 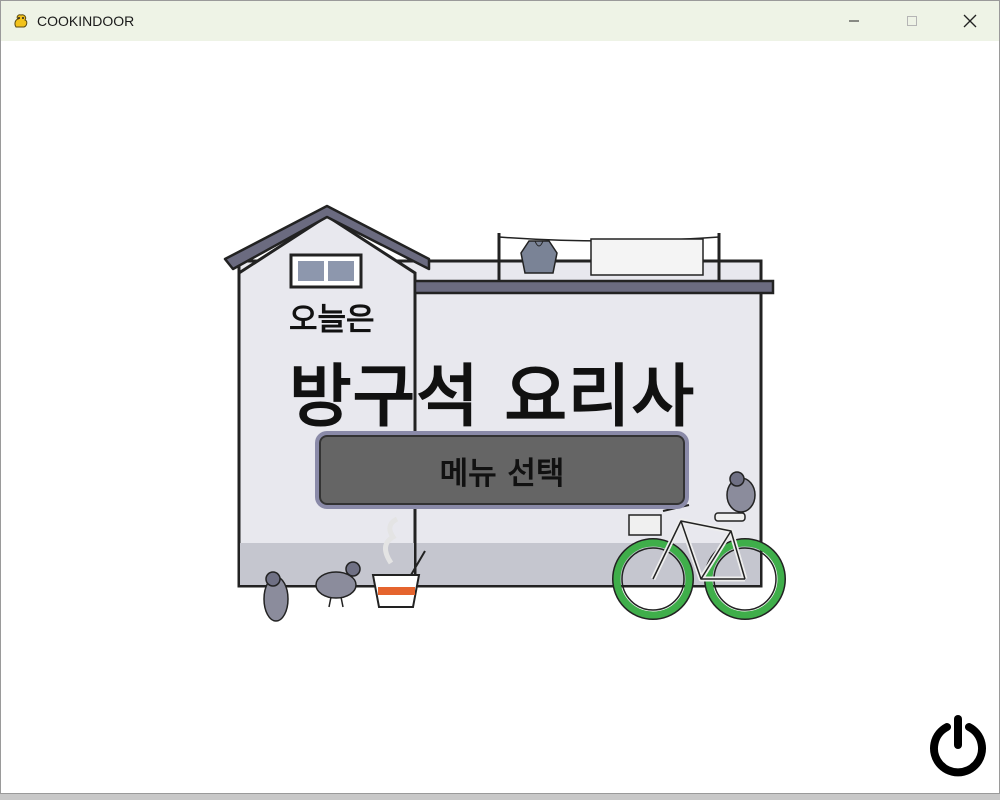 I want to click on menu-select-label: 메뉴 선택, so click(x=502, y=473).